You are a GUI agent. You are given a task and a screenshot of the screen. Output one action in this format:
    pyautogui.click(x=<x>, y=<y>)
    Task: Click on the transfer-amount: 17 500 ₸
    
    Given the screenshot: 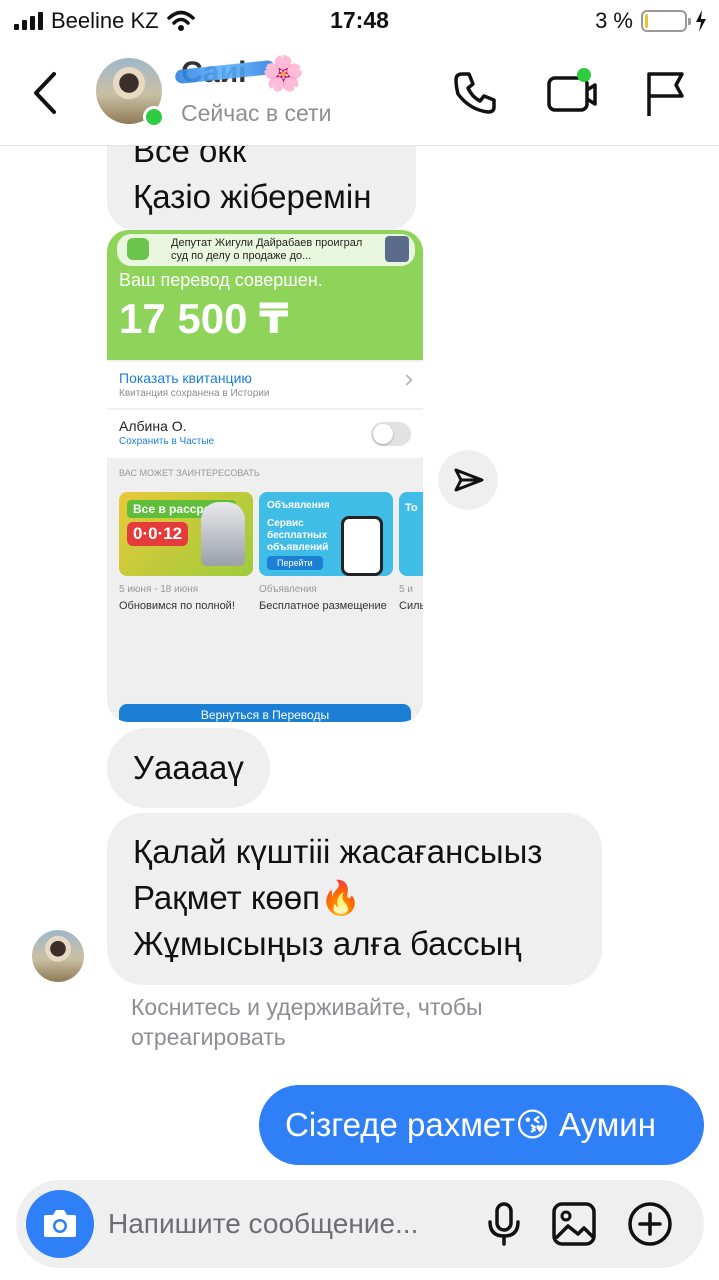 What is the action you would take?
    pyautogui.click(x=204, y=318)
    